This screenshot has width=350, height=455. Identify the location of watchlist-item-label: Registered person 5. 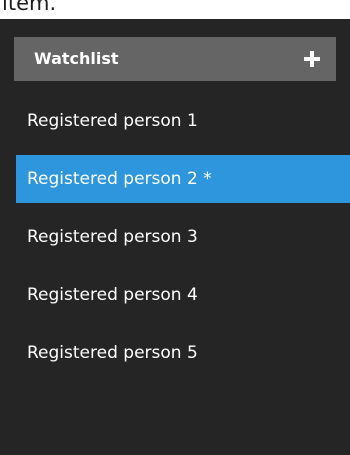
(112, 353).